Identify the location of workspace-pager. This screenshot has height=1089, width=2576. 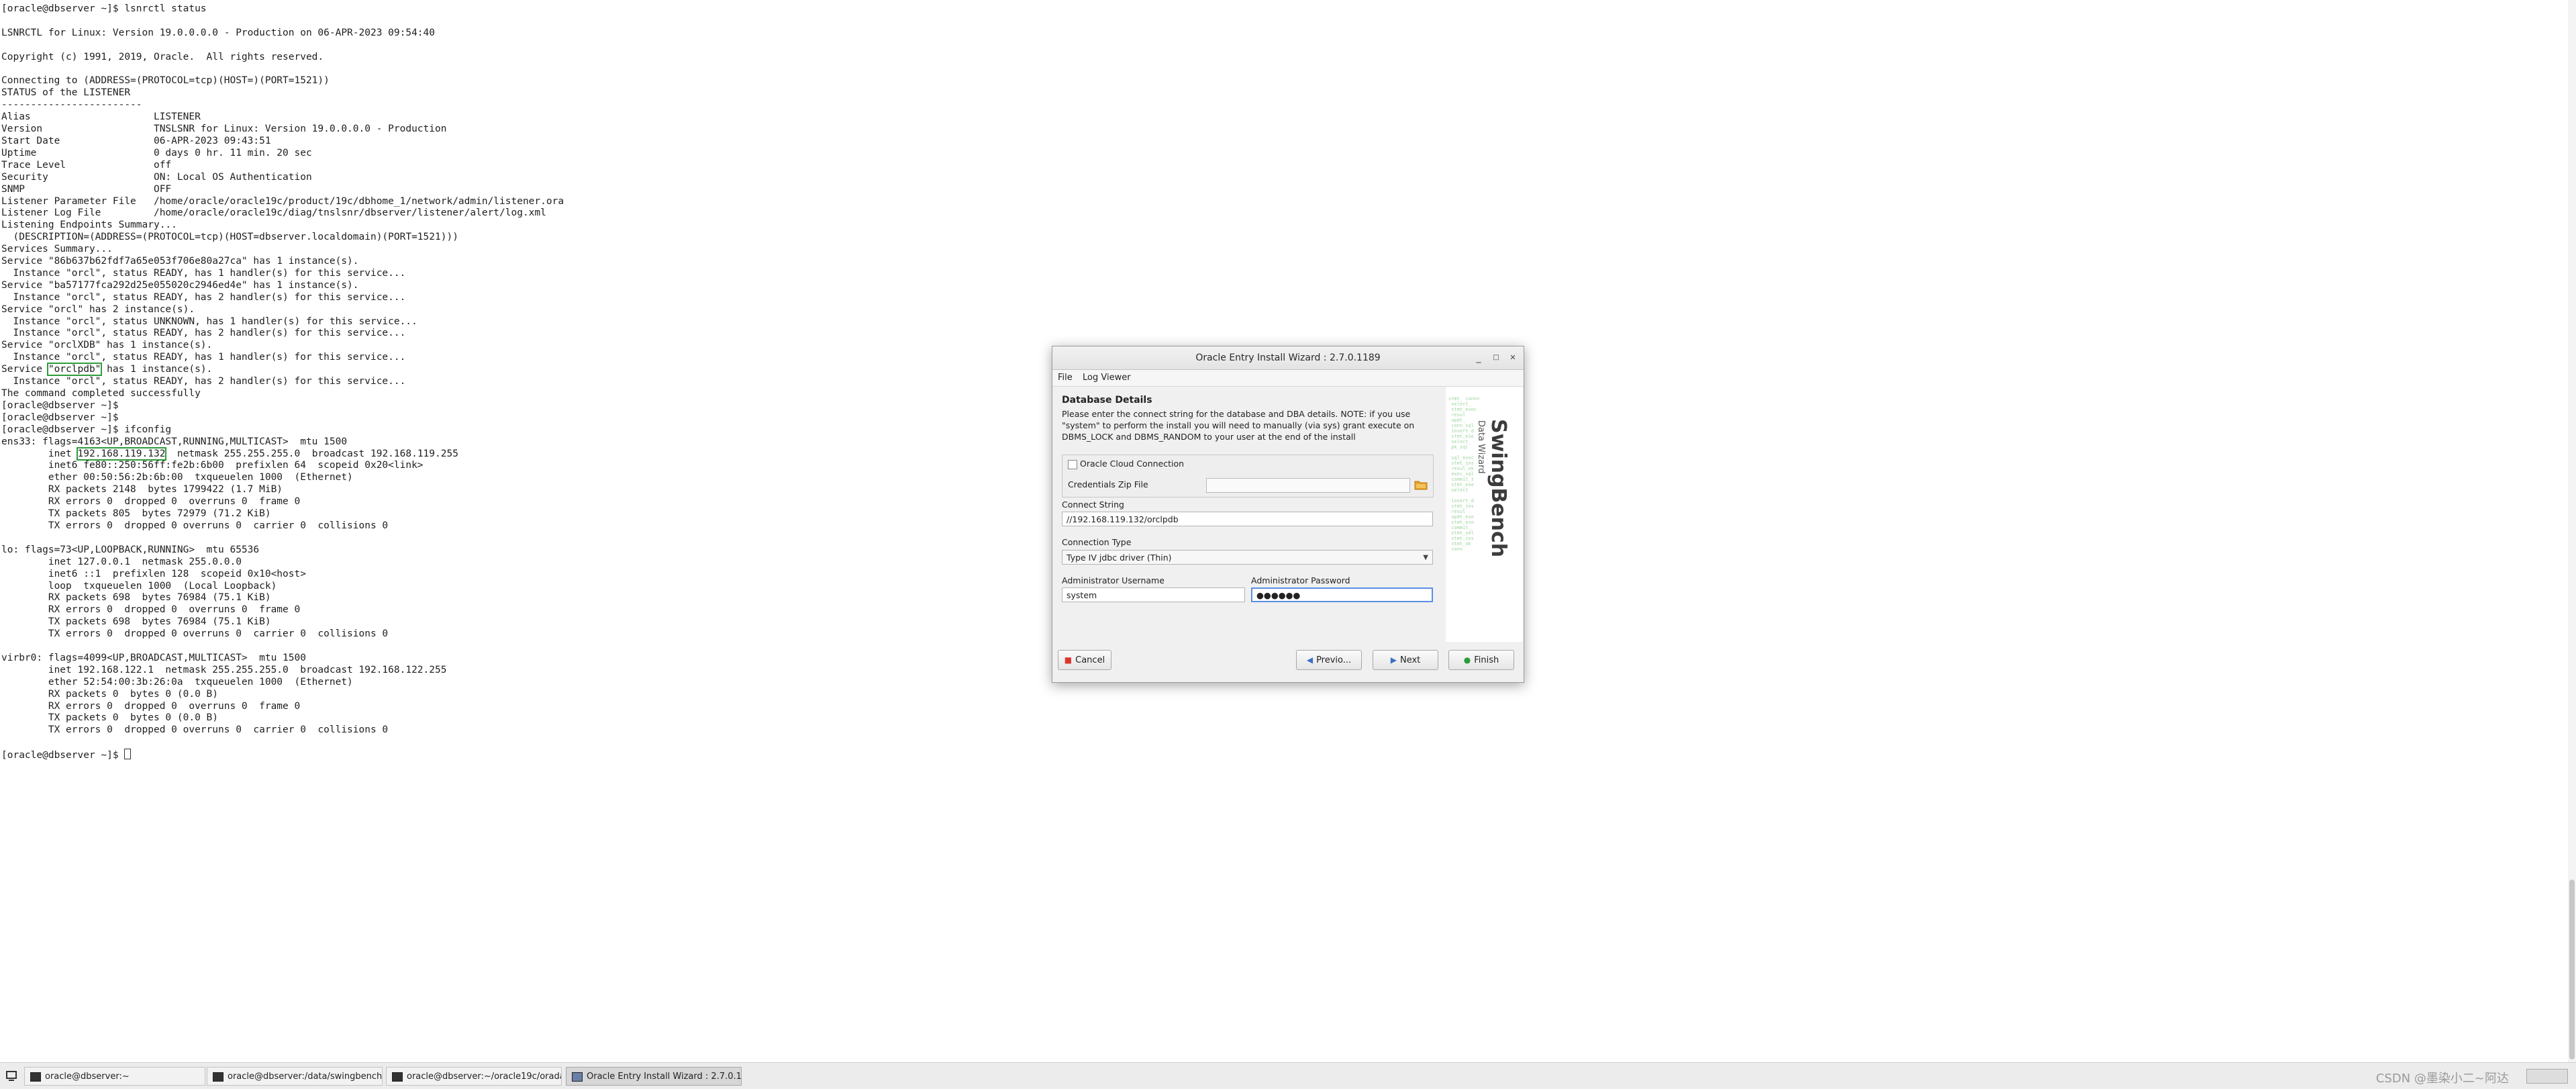
(2547, 1076).